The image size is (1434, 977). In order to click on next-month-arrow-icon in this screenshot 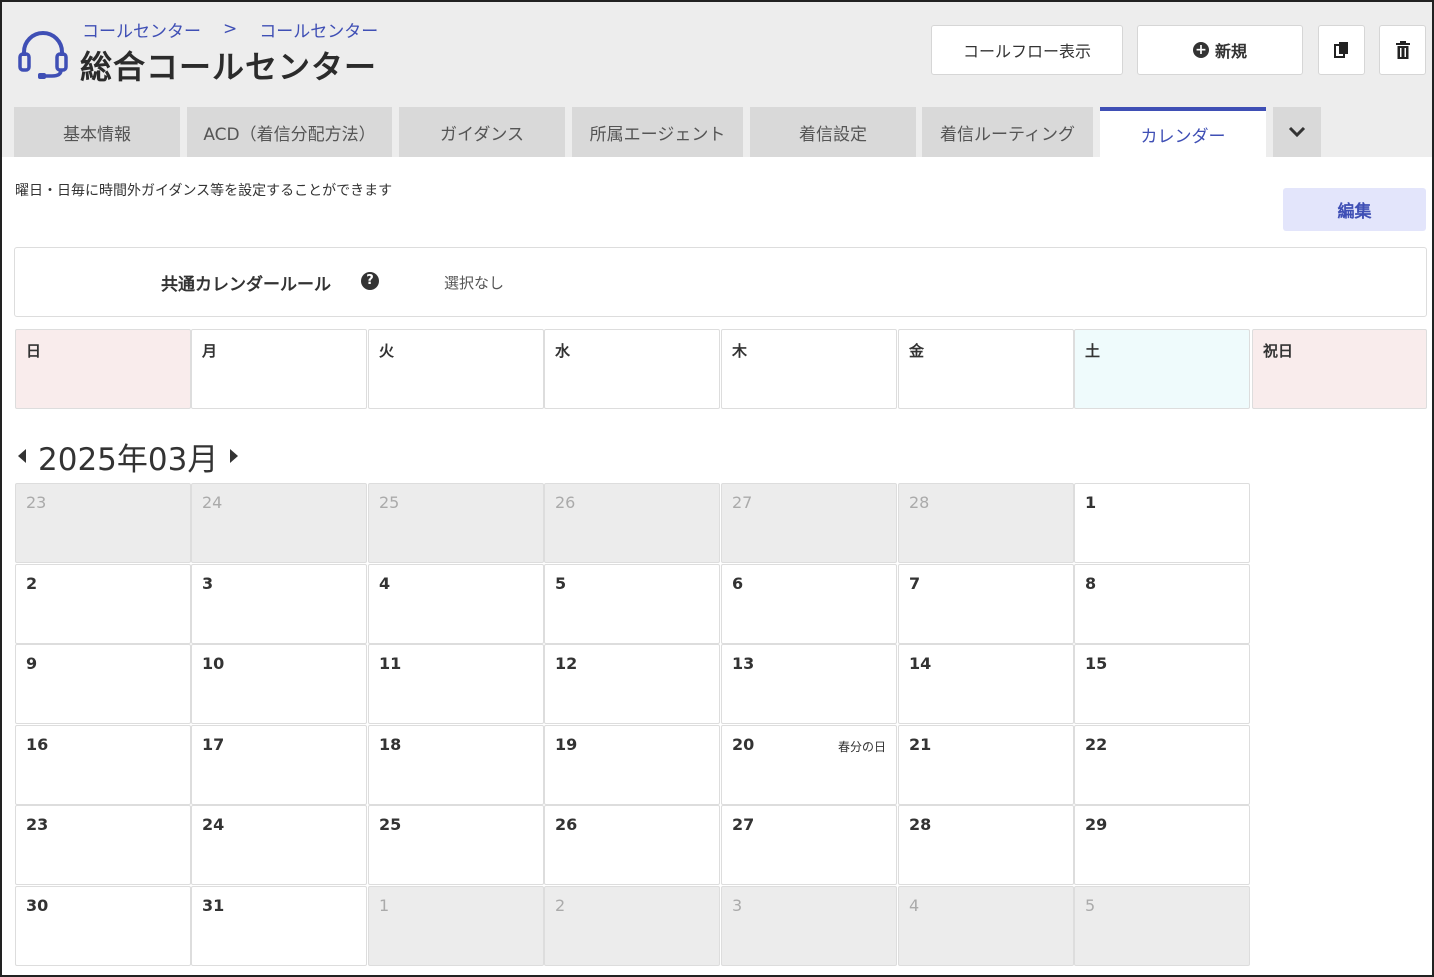, I will do `click(234, 456)`.